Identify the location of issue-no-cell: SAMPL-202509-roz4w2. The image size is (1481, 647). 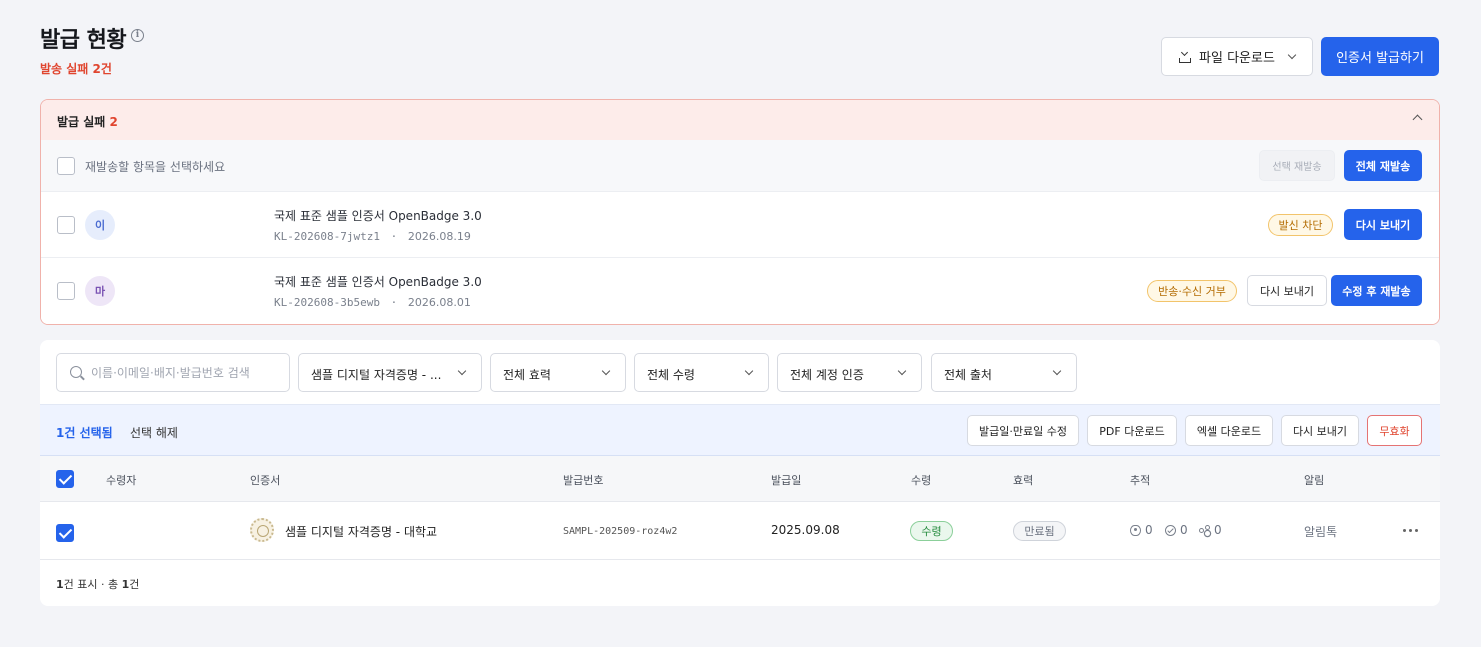
(620, 531).